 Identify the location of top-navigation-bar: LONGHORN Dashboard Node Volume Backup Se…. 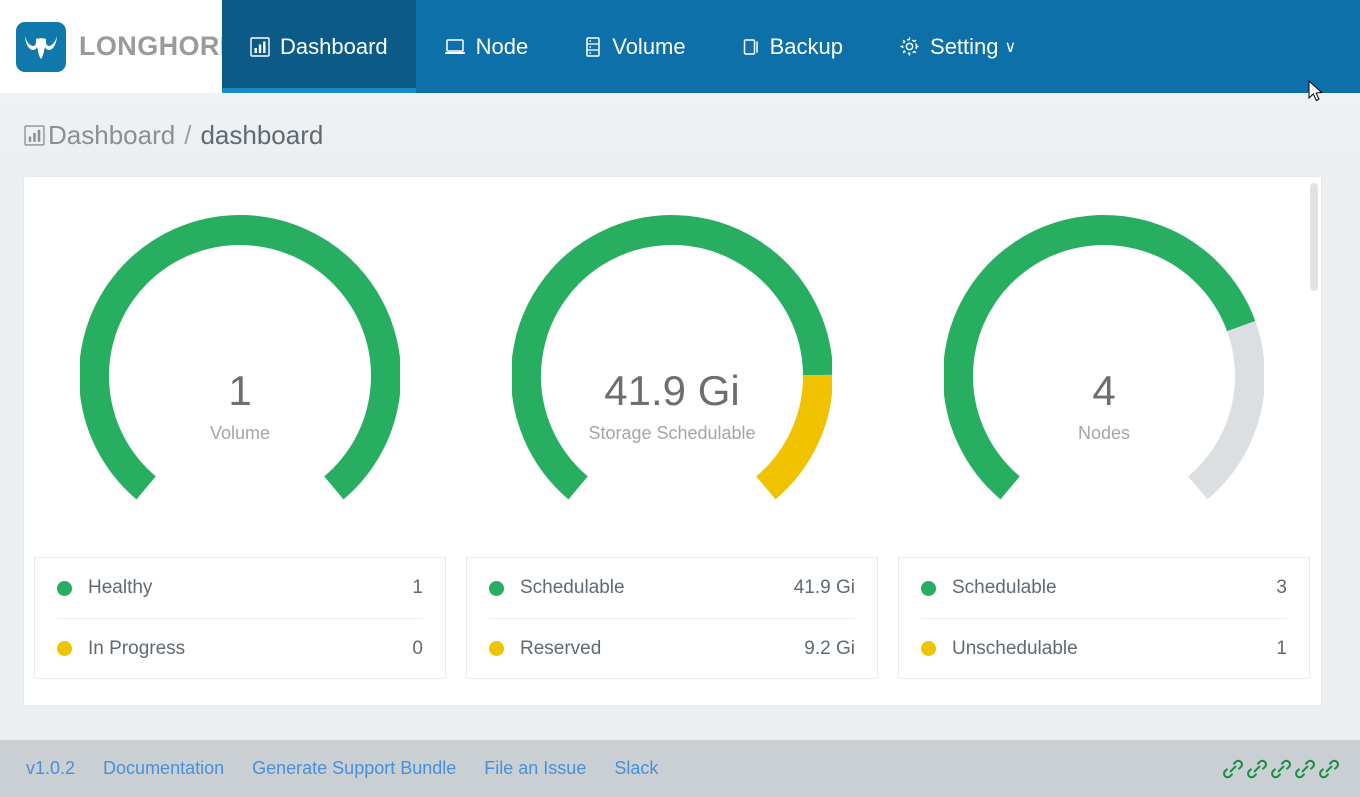
(680, 46).